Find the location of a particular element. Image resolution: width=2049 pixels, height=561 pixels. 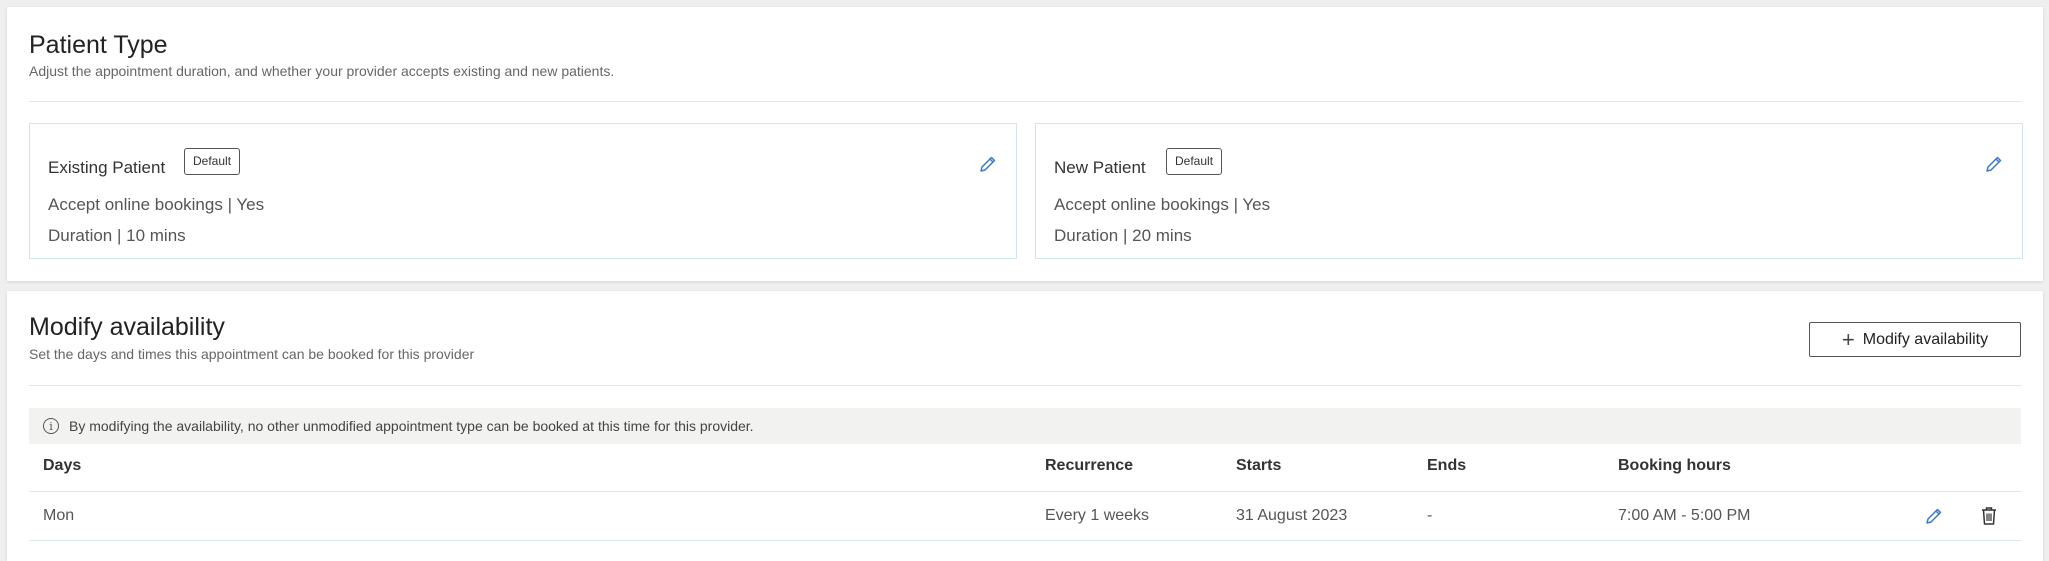

patient-type-name: New Patient is located at coordinates (1100, 167).